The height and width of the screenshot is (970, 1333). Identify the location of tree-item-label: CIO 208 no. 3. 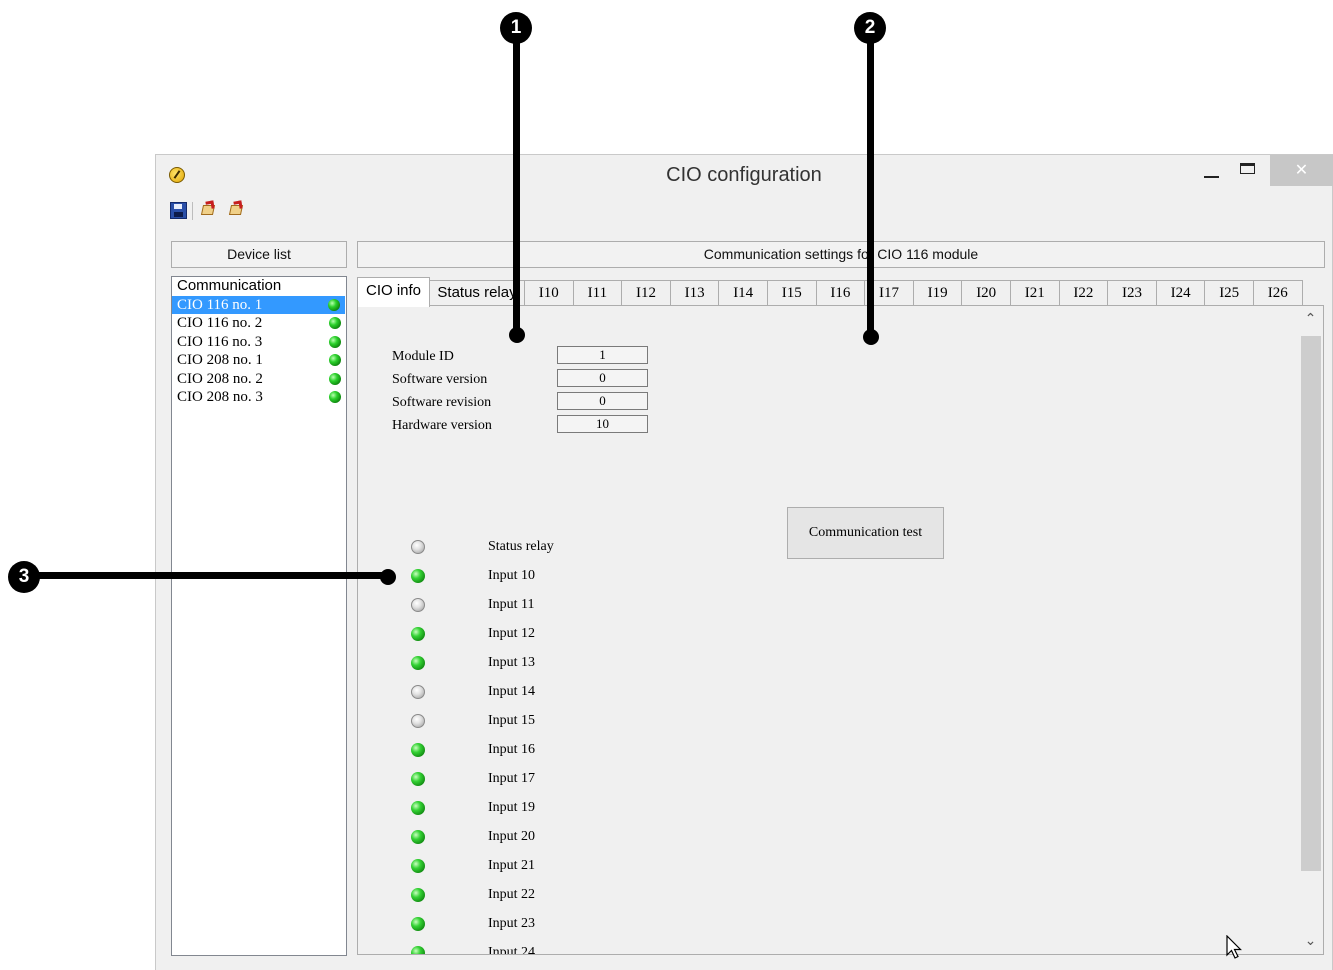
(220, 397).